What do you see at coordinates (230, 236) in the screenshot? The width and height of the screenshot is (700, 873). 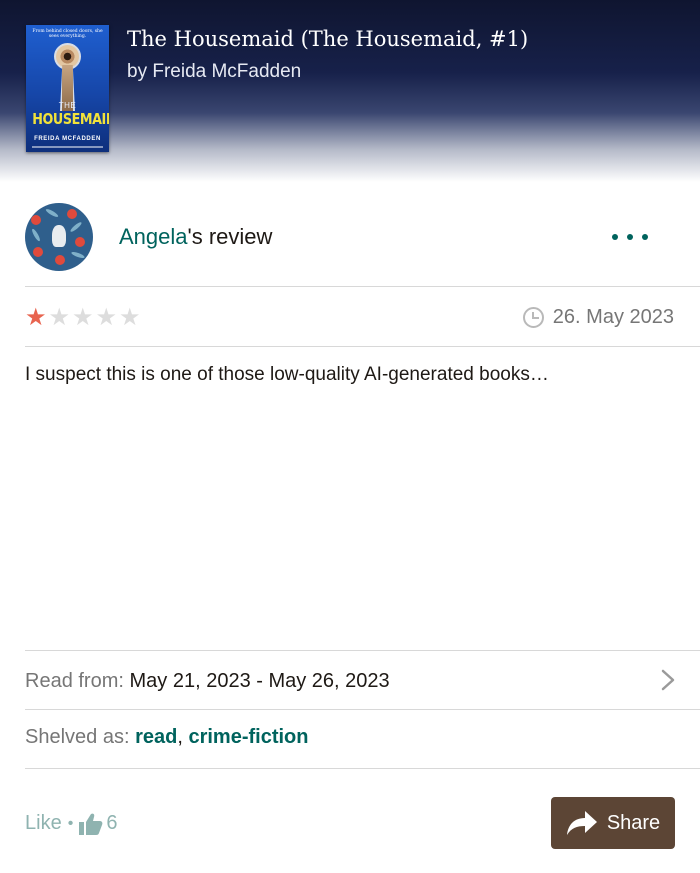 I see `reviewer-suffix: 's review` at bounding box center [230, 236].